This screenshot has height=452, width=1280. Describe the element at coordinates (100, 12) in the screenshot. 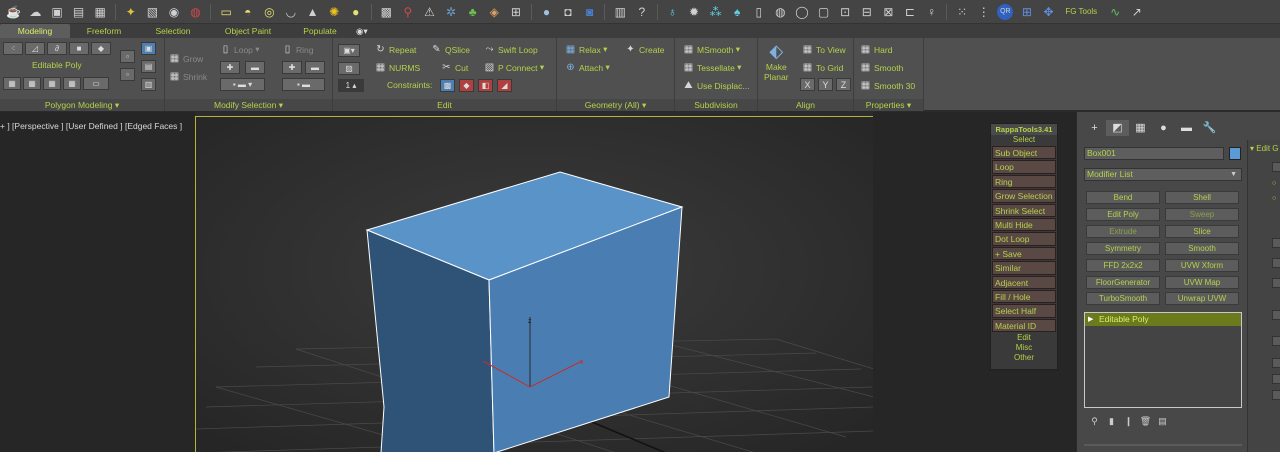

I see `layers-icon: ▦` at that location.